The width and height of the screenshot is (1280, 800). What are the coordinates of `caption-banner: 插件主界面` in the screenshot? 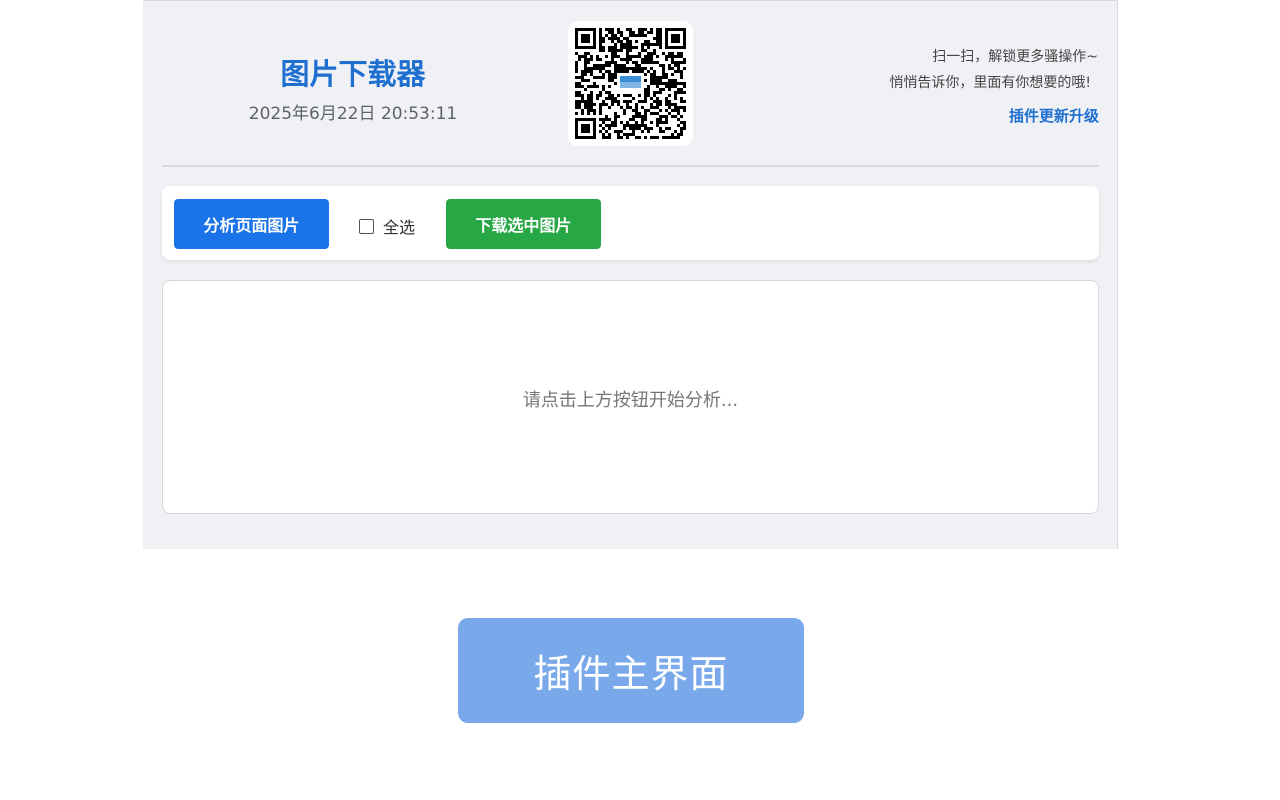 It's located at (631, 670).